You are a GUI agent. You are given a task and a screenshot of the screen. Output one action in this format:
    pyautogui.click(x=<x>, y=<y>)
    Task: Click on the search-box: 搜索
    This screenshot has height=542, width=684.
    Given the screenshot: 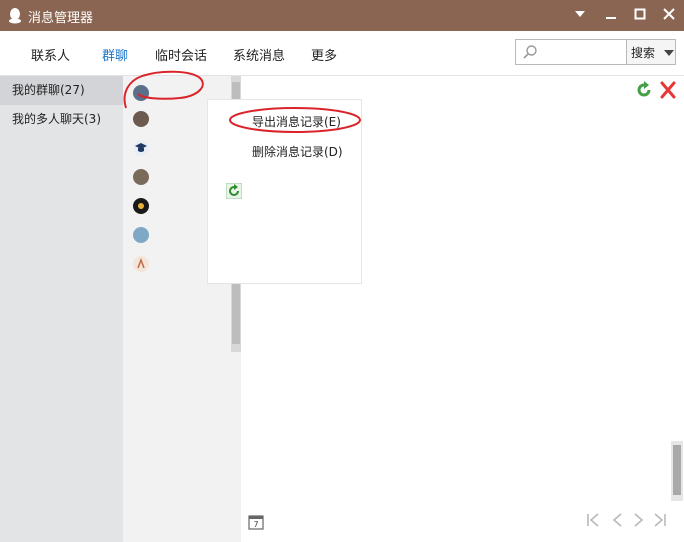 What is the action you would take?
    pyautogui.click(x=595, y=52)
    